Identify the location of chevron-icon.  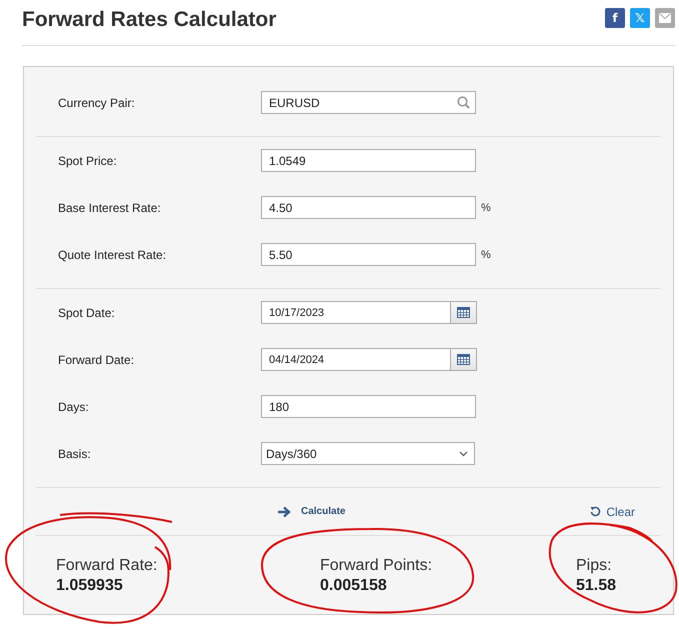
(463, 453).